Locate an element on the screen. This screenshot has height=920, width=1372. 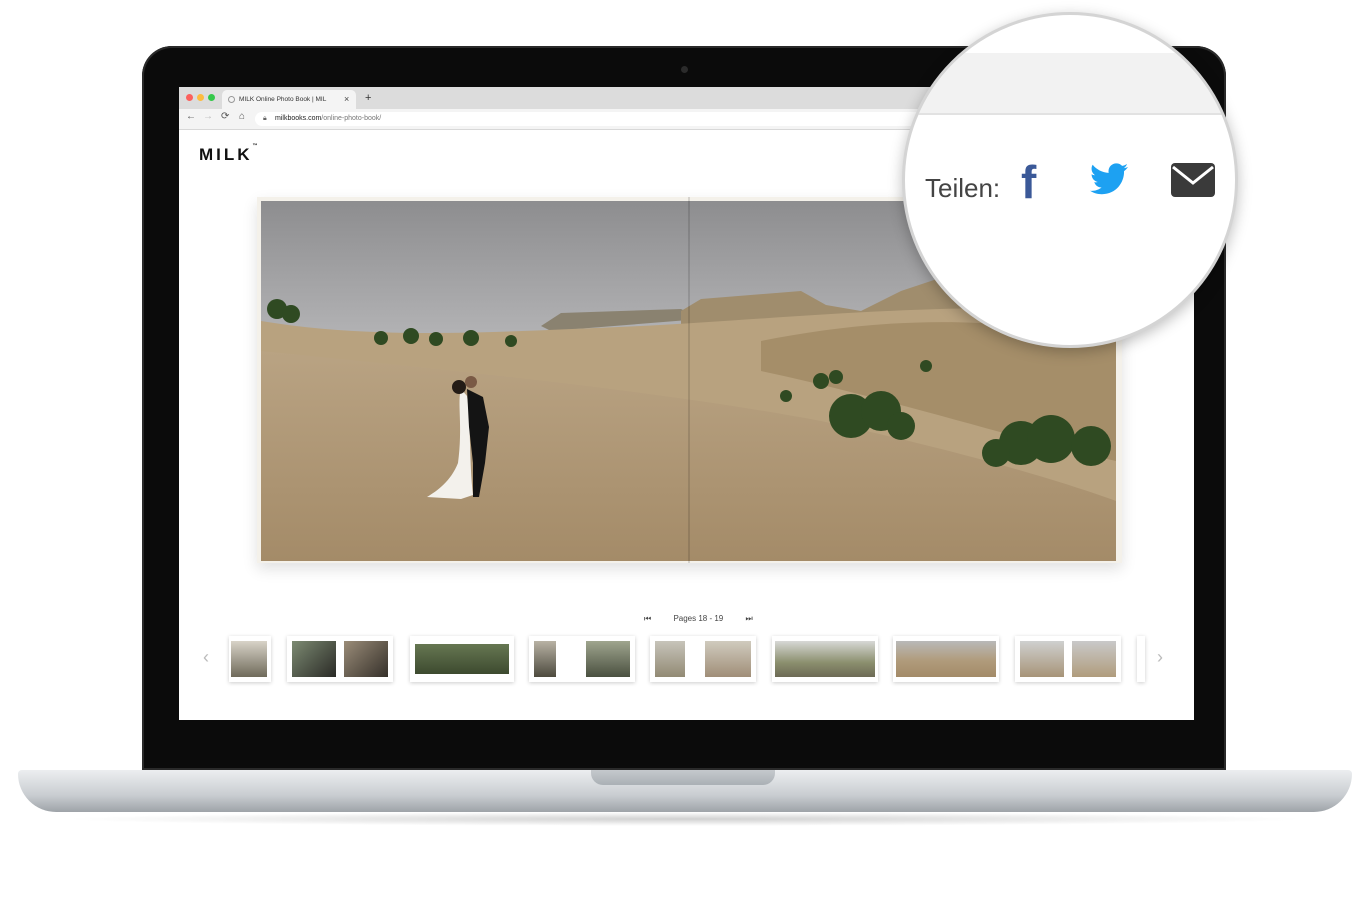
share-magnifier: Teilen: f is located at coordinates (1070, 180).